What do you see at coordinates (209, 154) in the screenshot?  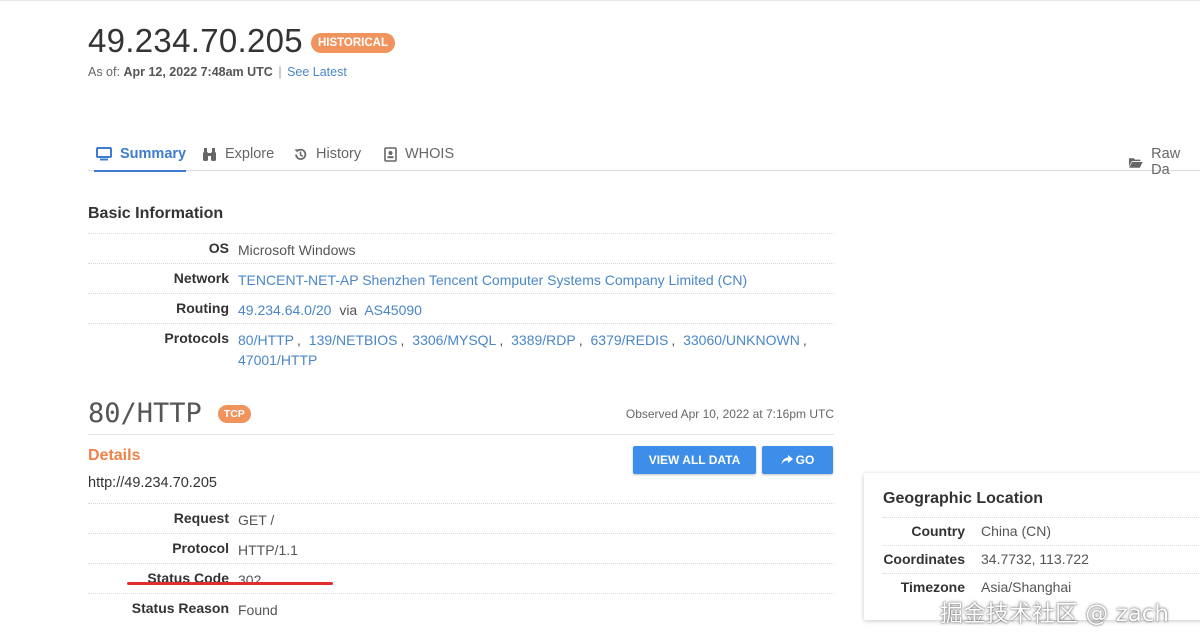 I see `binoculars-icon` at bounding box center [209, 154].